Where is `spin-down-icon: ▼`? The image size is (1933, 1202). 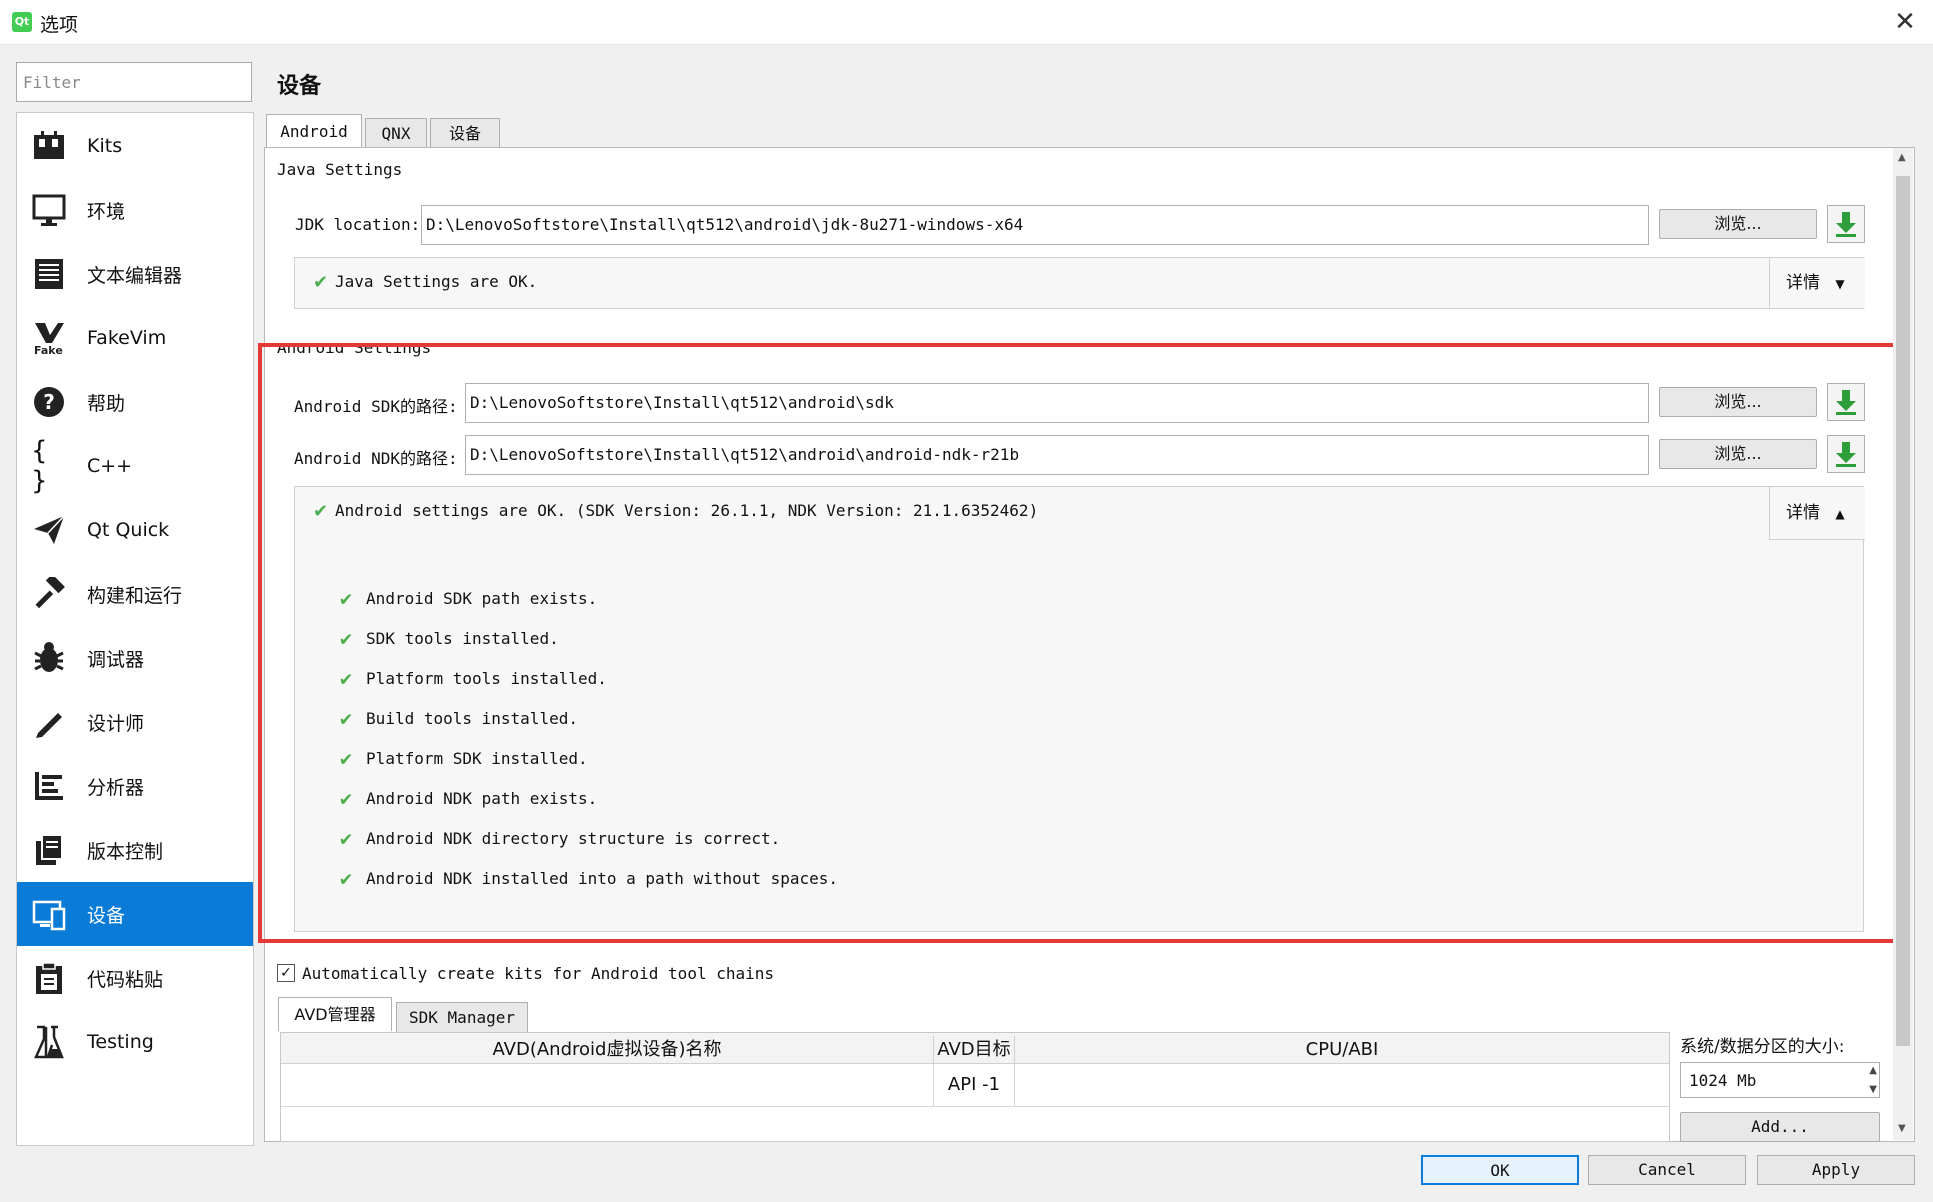
spin-down-icon: ▼ is located at coordinates (1873, 1089).